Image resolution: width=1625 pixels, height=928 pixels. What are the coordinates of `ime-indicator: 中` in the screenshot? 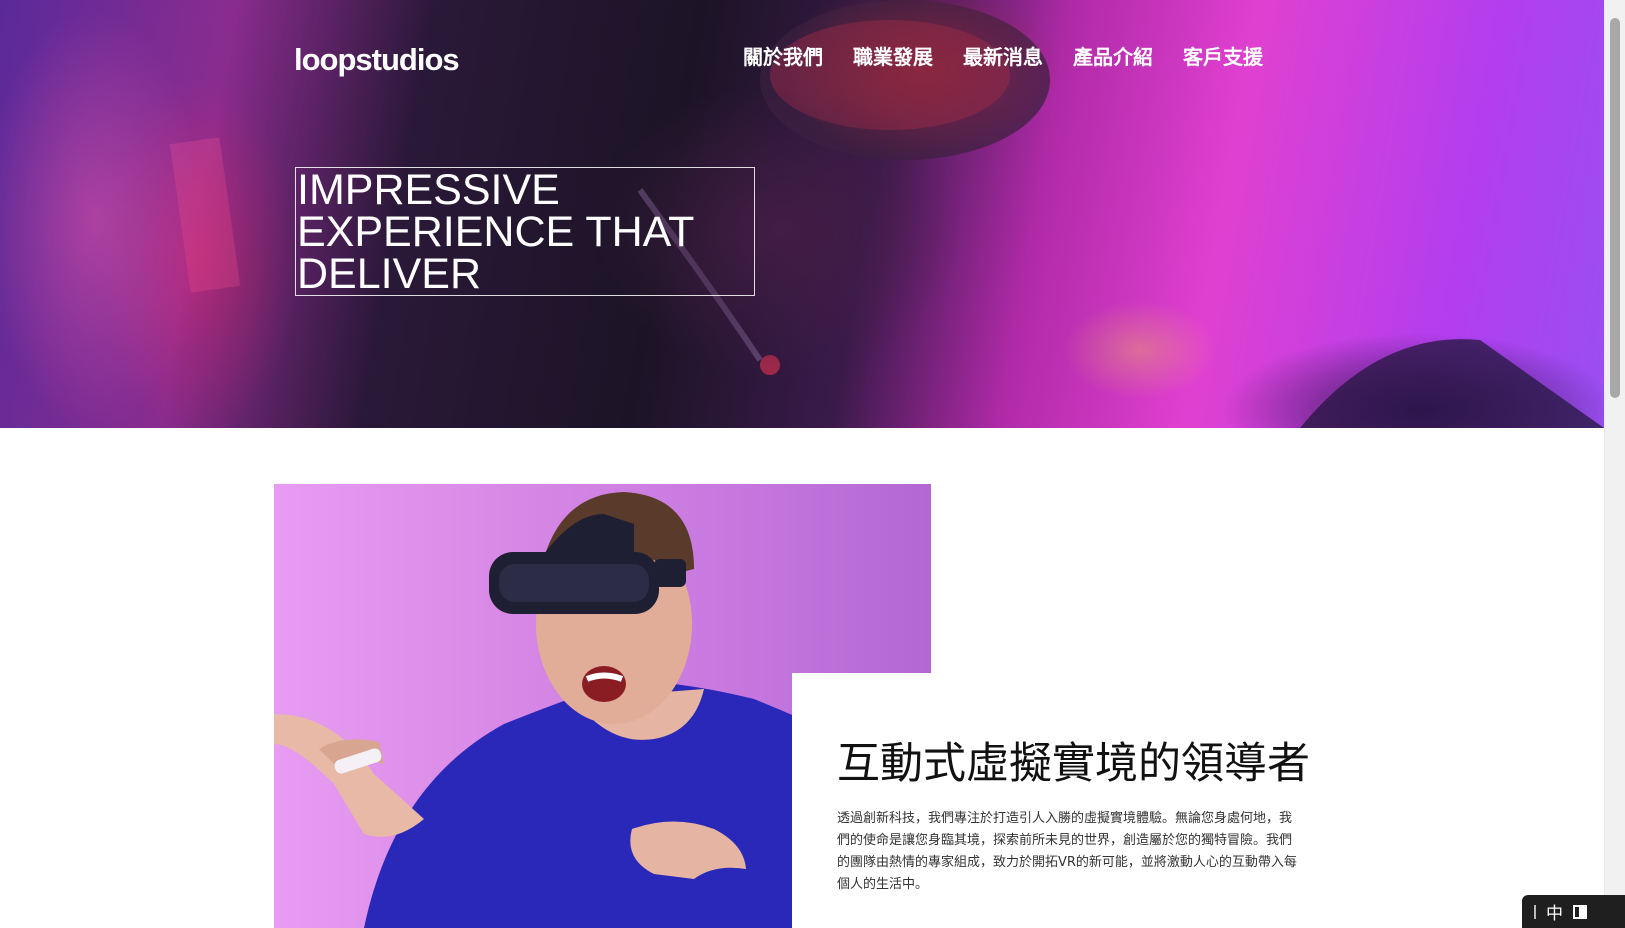 It's located at (1573, 911).